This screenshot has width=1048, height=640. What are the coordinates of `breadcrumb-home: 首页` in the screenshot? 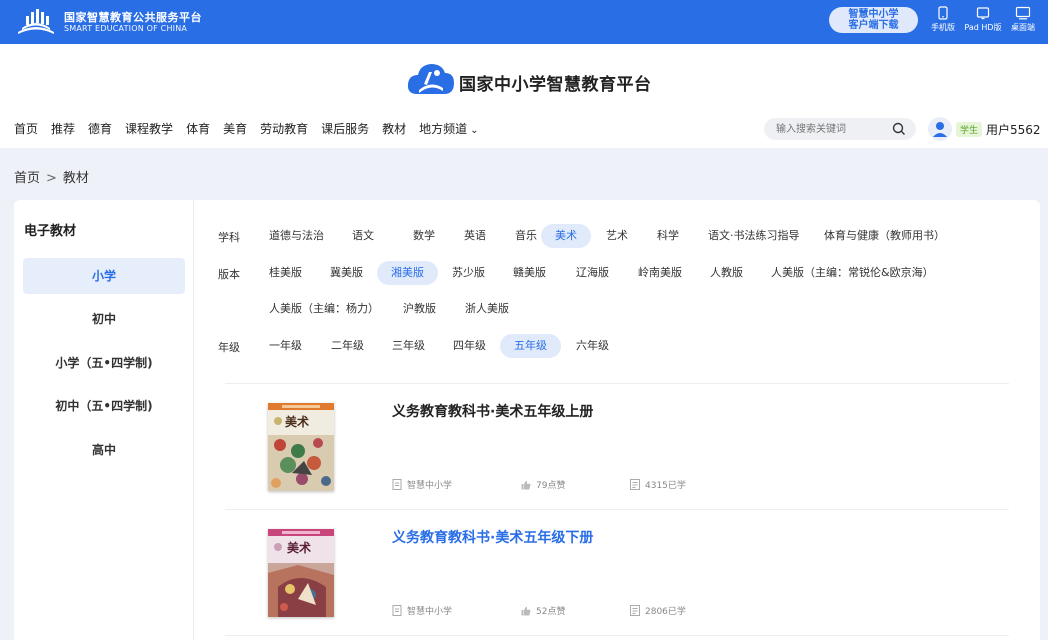 It's located at (27, 178).